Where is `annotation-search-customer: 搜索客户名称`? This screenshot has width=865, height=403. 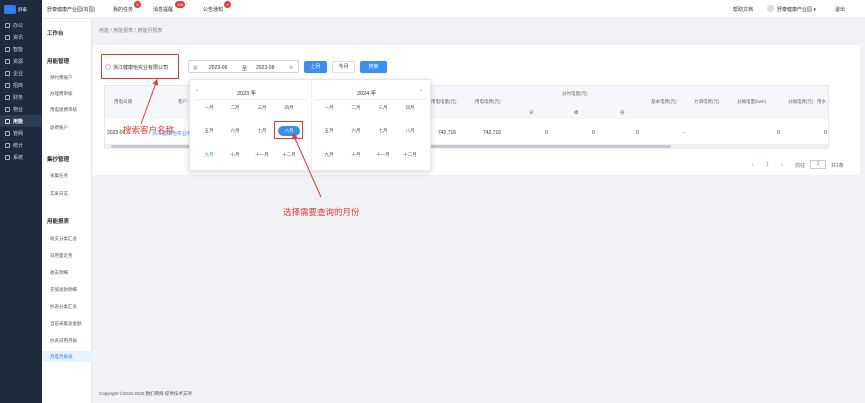 annotation-search-customer: 搜索客户名称 is located at coordinates (149, 131).